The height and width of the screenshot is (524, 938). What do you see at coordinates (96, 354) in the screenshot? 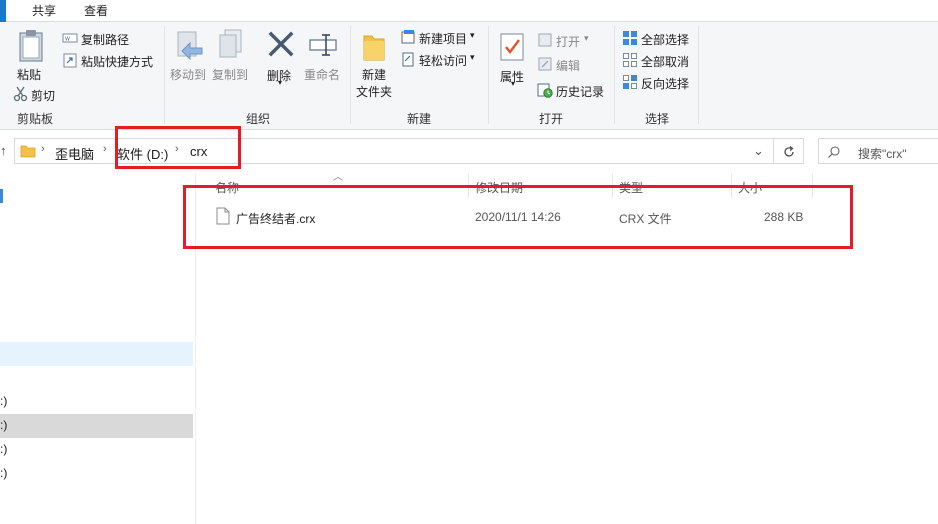
I see `nav-item-highlighted` at bounding box center [96, 354].